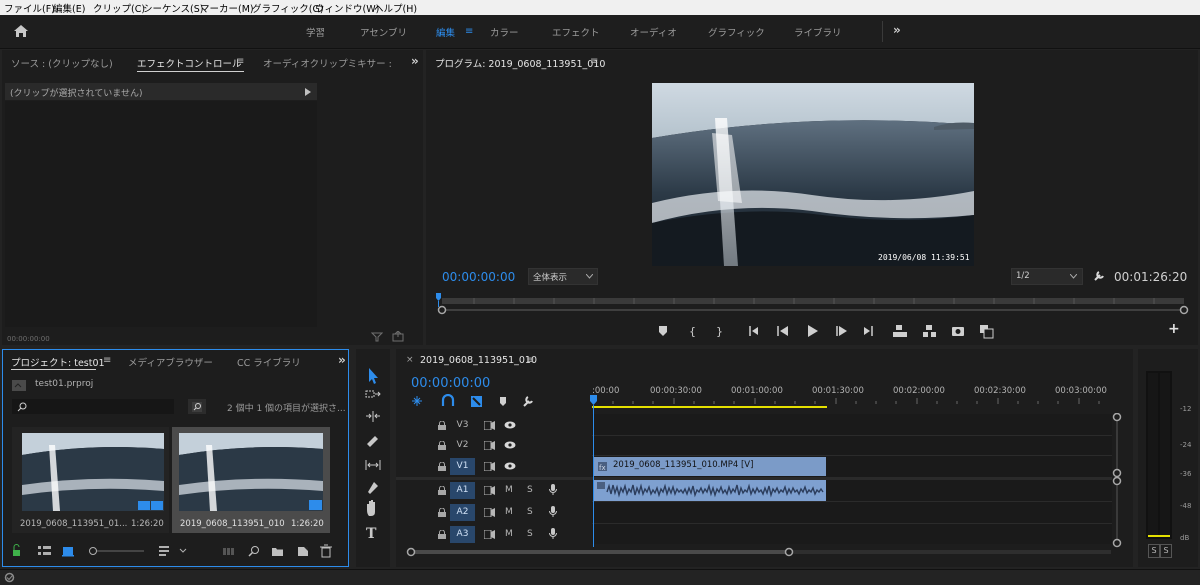 This screenshot has height=585, width=1200. I want to click on track-name: A1, so click(462, 490).